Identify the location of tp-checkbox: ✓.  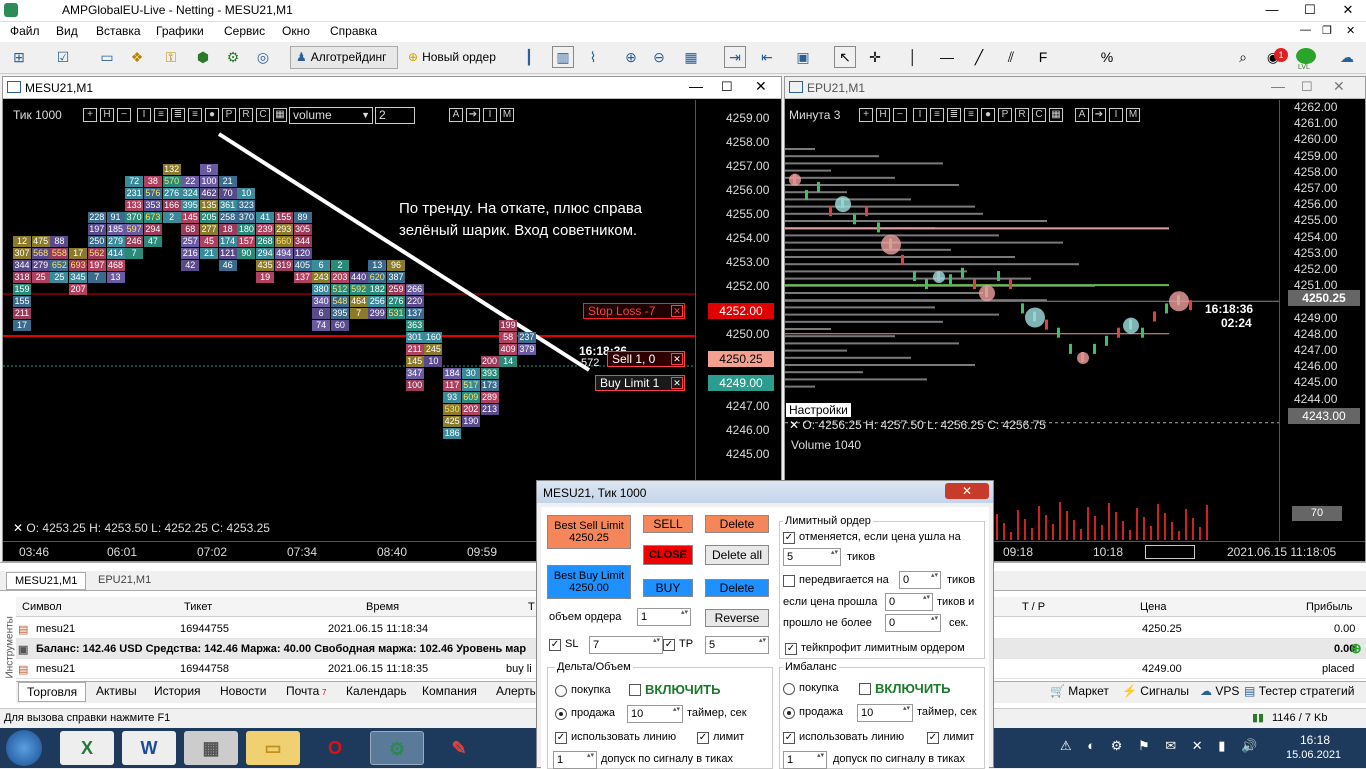
(669, 645).